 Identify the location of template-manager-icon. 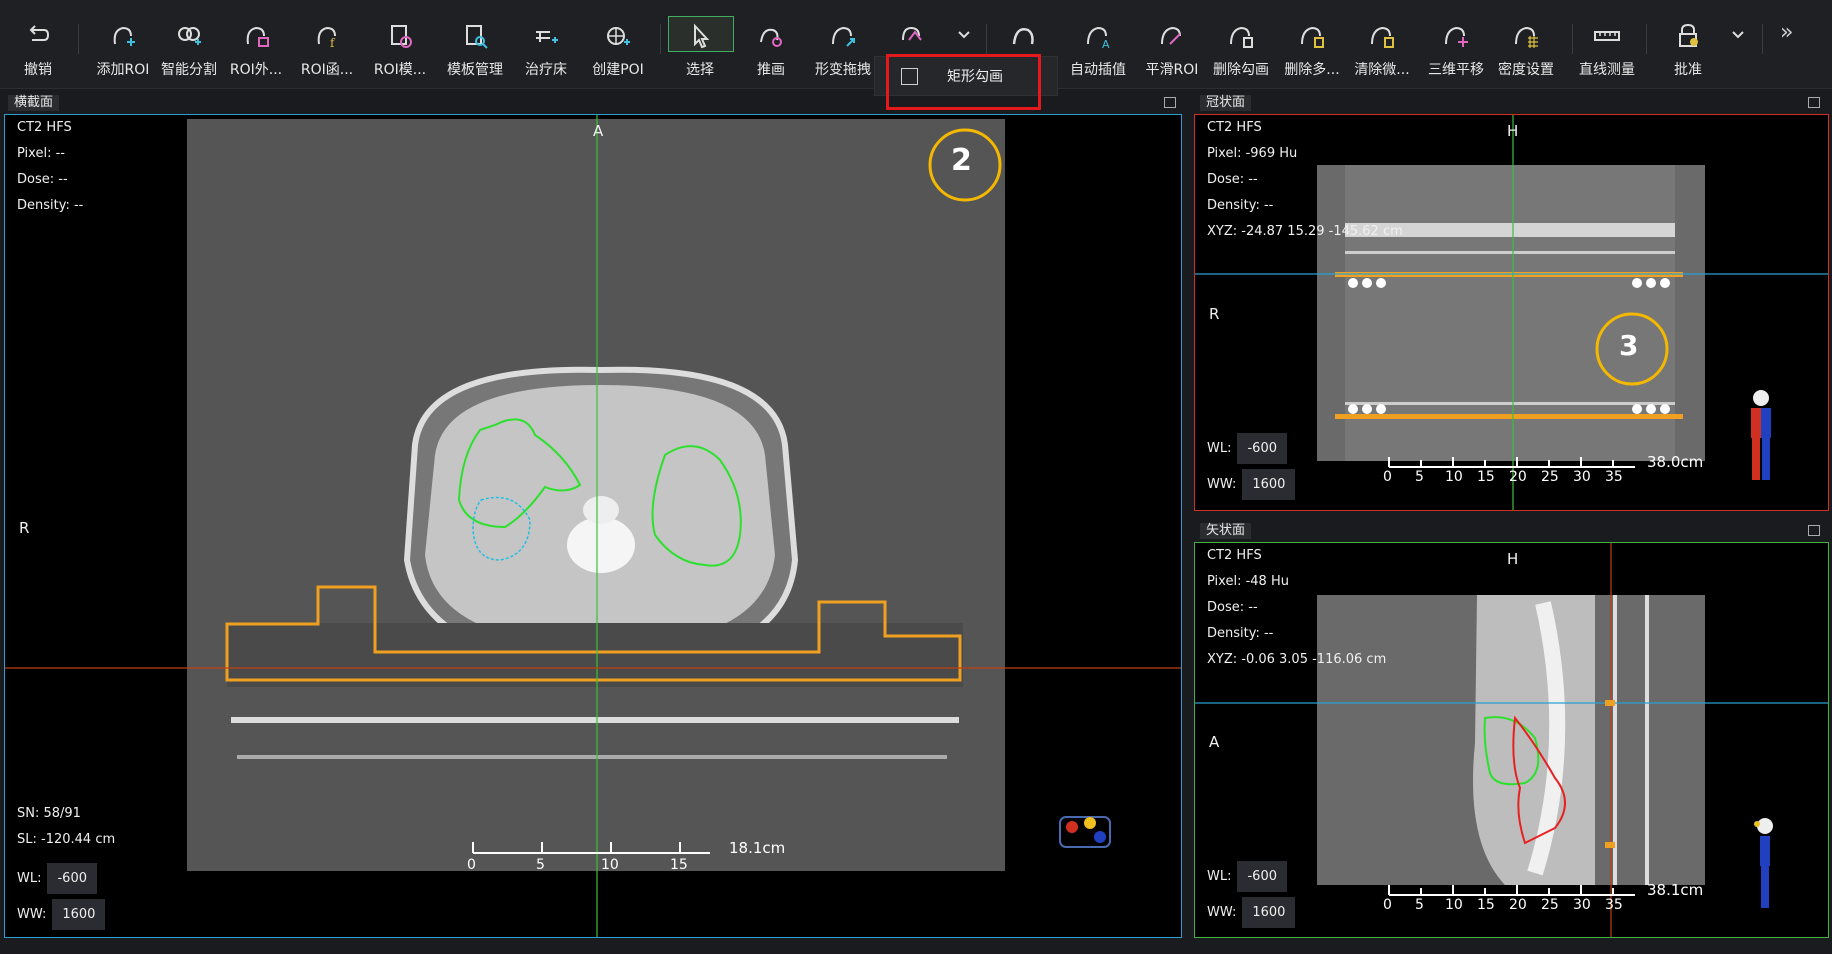
(477, 37).